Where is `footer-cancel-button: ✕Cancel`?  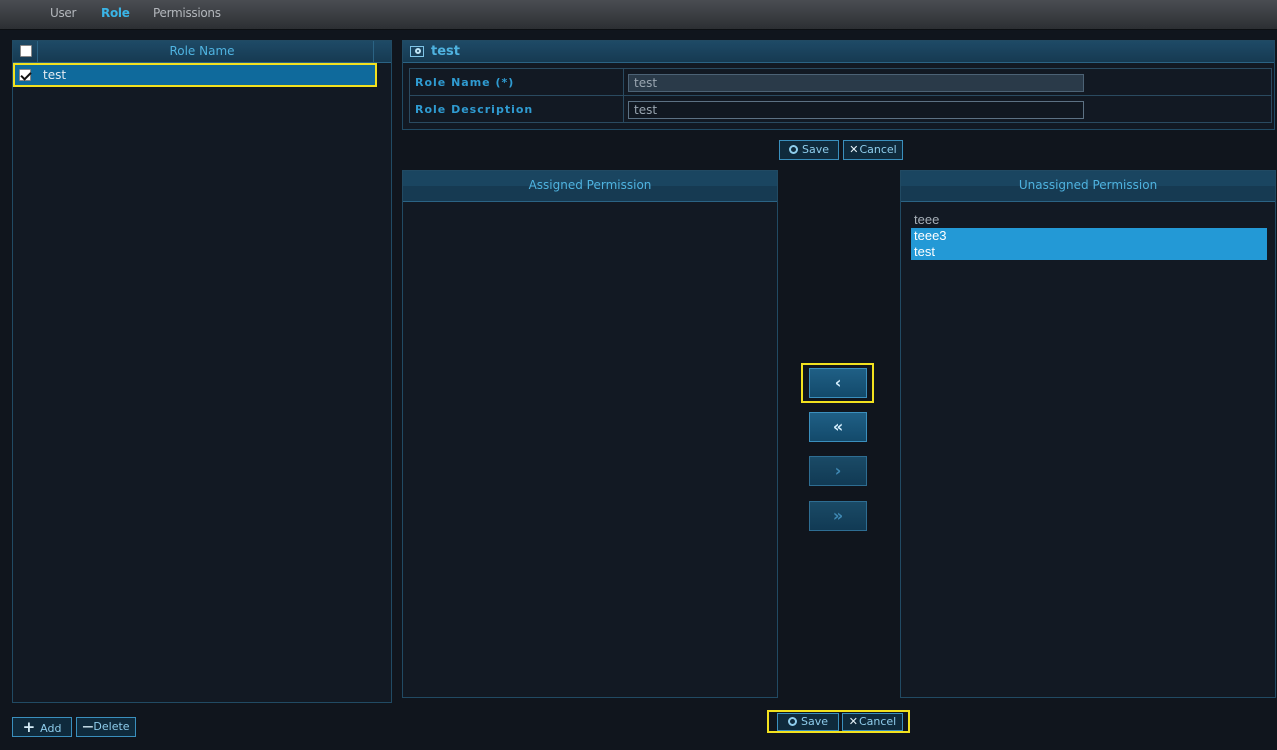 footer-cancel-button: ✕Cancel is located at coordinates (872, 722).